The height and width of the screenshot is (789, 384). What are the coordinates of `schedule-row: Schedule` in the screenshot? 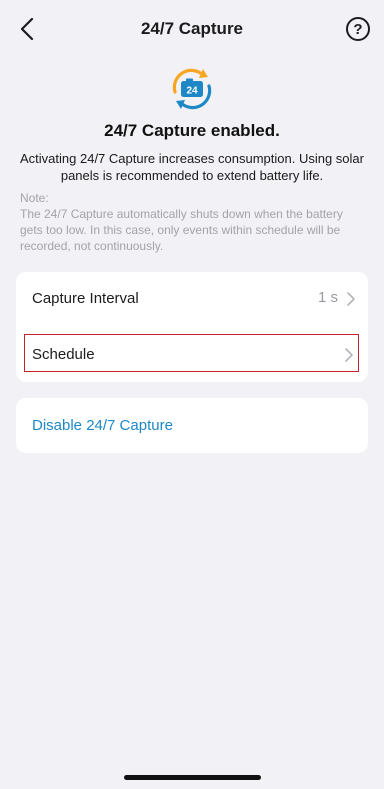 It's located at (192, 322).